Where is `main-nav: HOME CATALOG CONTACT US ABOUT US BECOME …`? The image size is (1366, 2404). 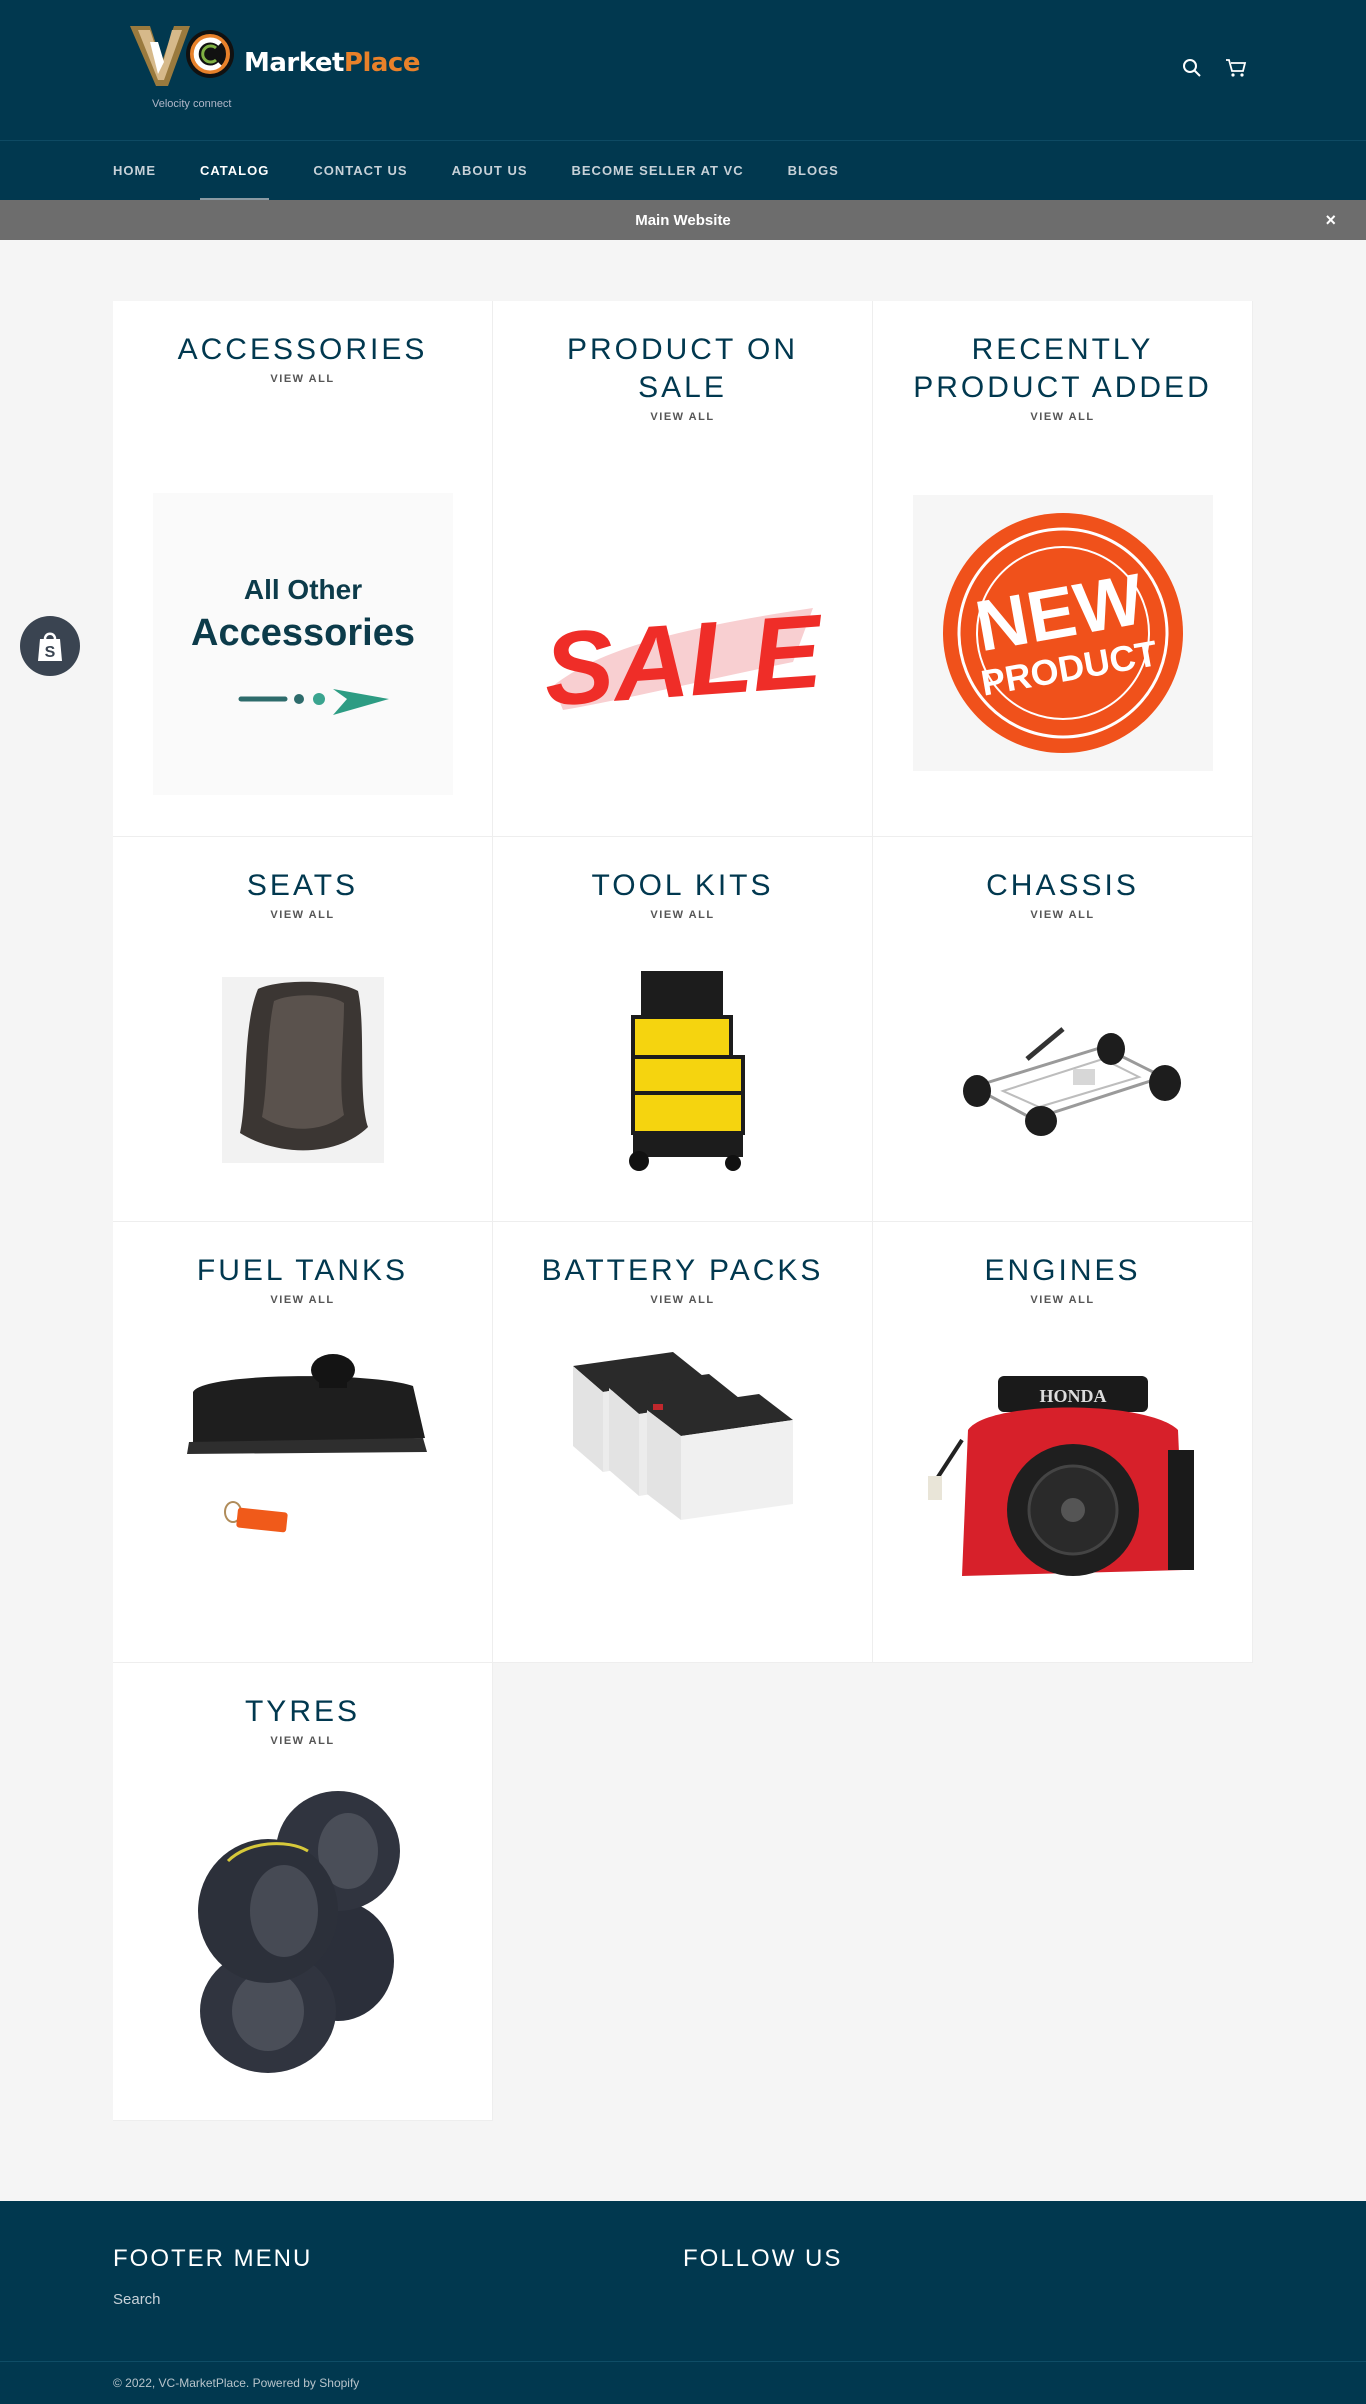 main-nav: HOME CATALOG CONTACT US ABOUT US BECOME … is located at coordinates (683, 170).